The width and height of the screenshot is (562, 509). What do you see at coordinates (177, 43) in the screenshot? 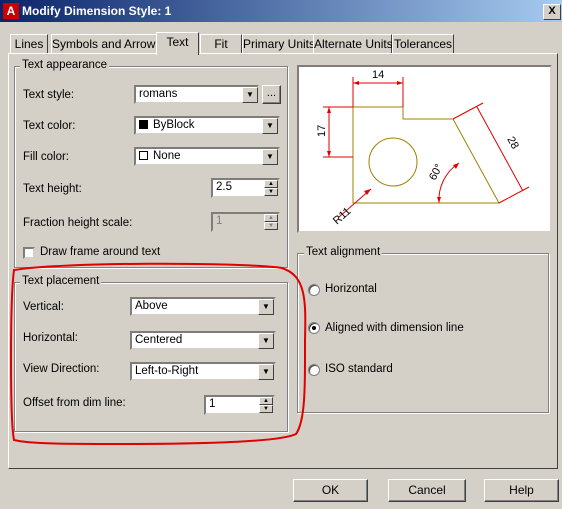
I see `tab-text: Text` at bounding box center [177, 43].